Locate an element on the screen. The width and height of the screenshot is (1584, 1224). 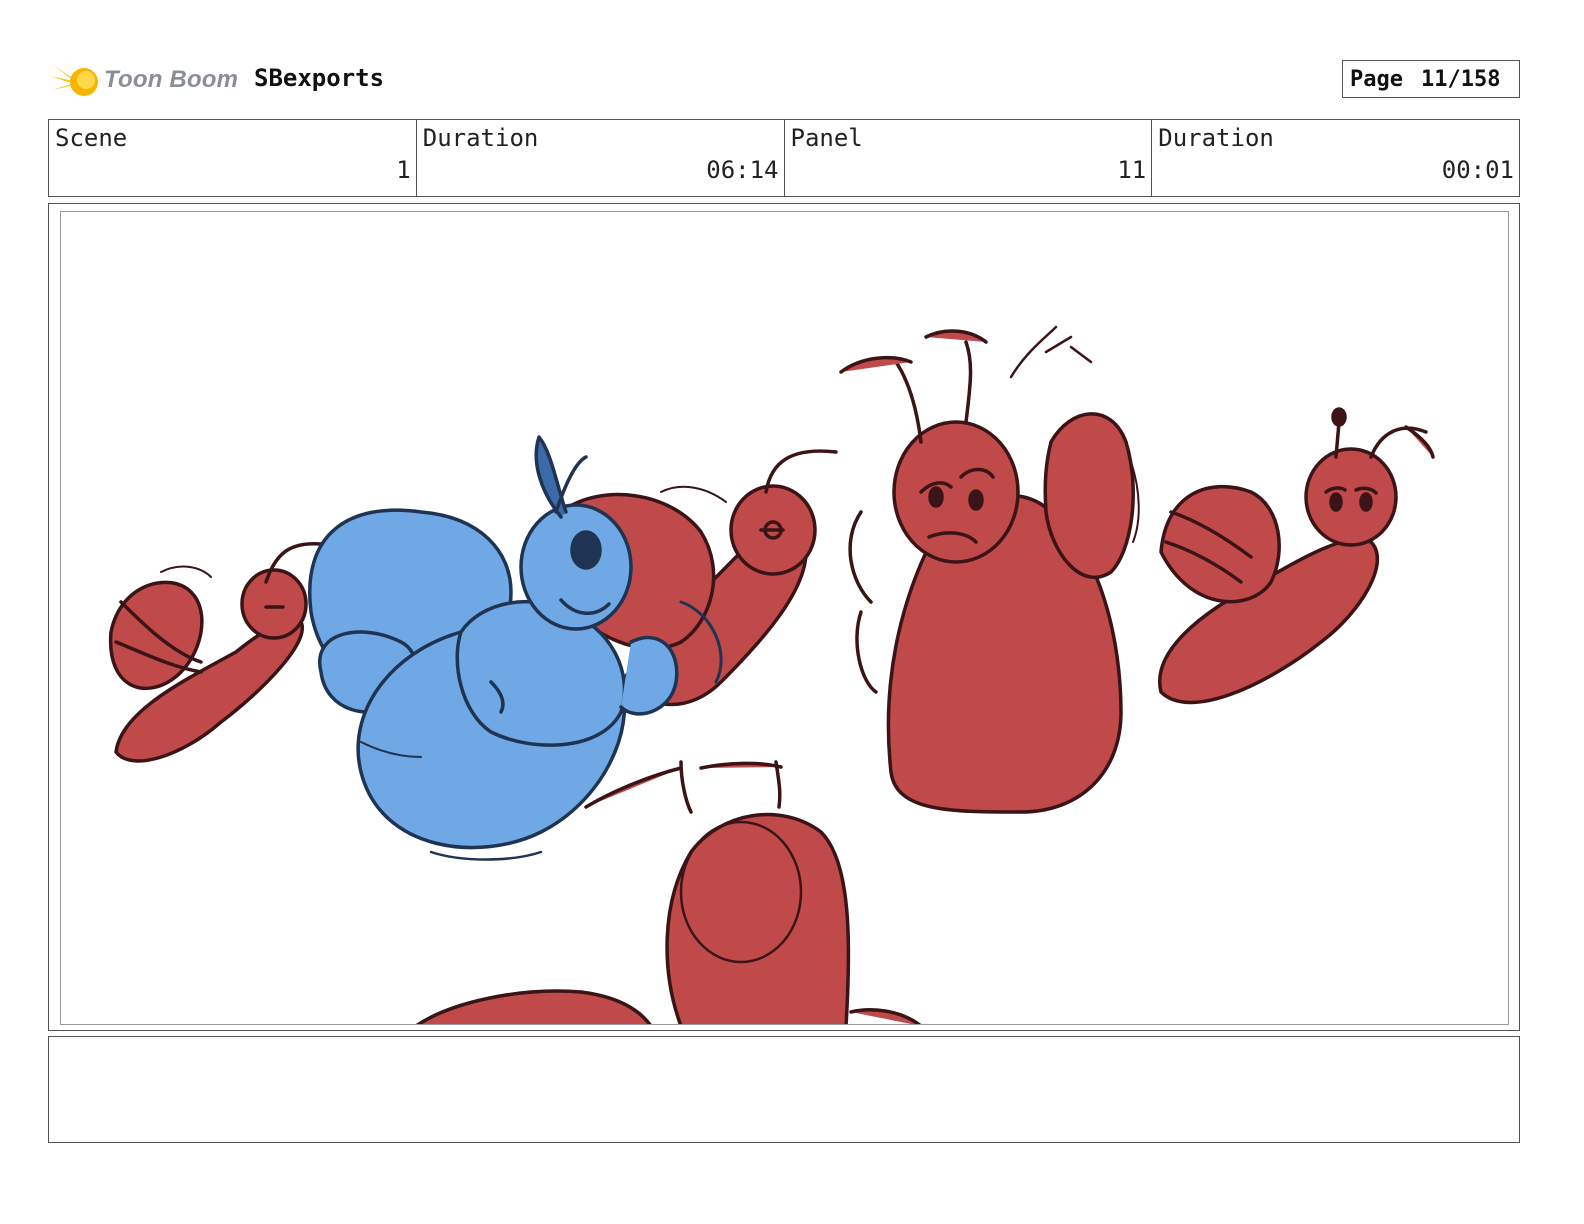
page-number: 11/158 is located at coordinates (1460, 79).